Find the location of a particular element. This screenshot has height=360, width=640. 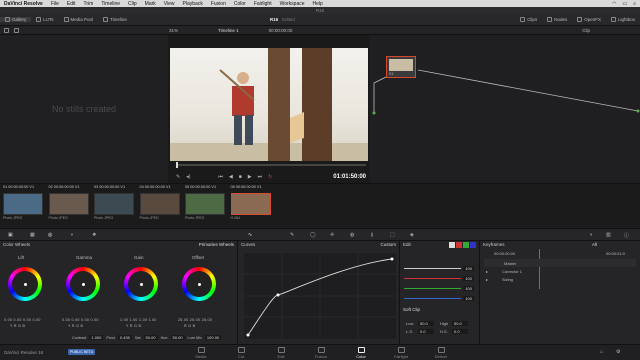

key-icon: ⚷ is located at coordinates (372, 235).